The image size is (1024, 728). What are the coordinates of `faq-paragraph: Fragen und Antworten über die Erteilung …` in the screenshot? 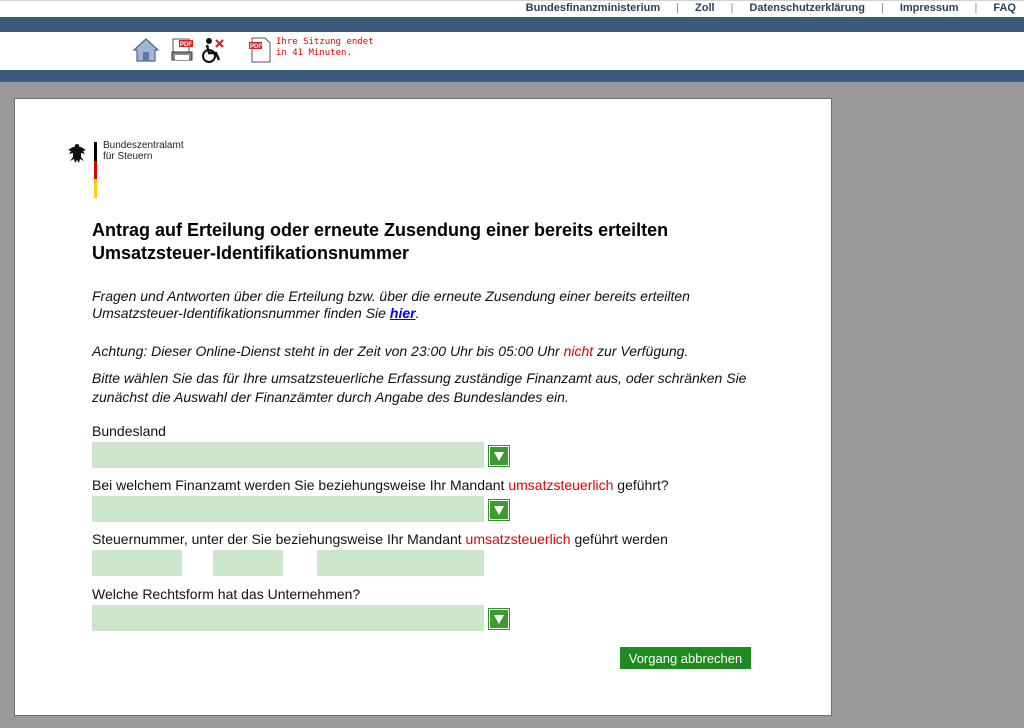 It's located at (437, 305).